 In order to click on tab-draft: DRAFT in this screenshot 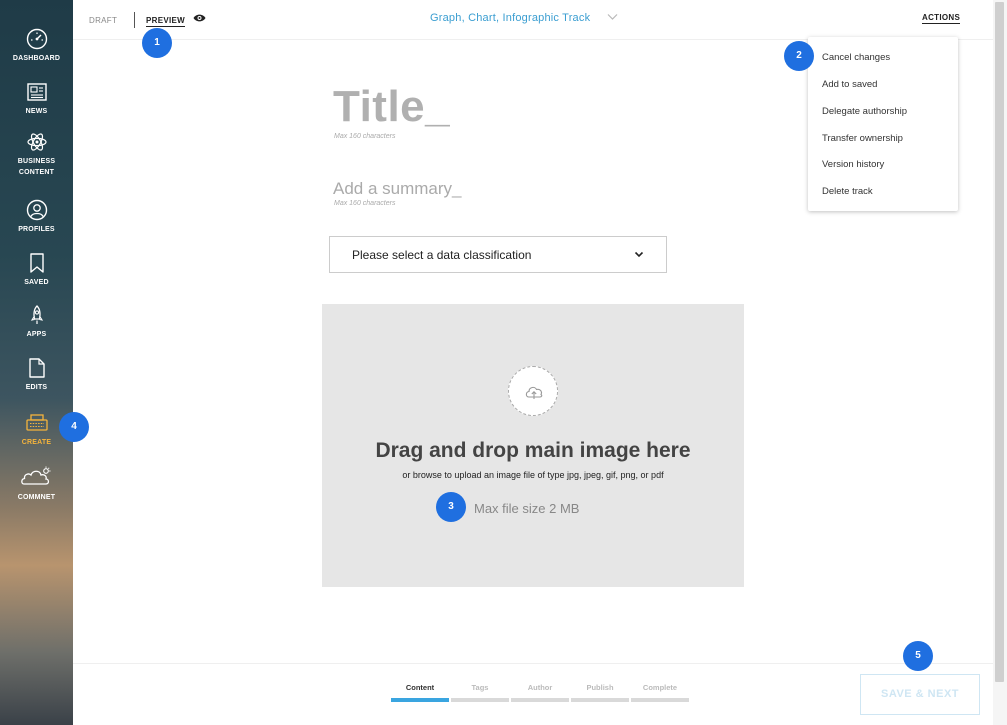, I will do `click(103, 20)`.